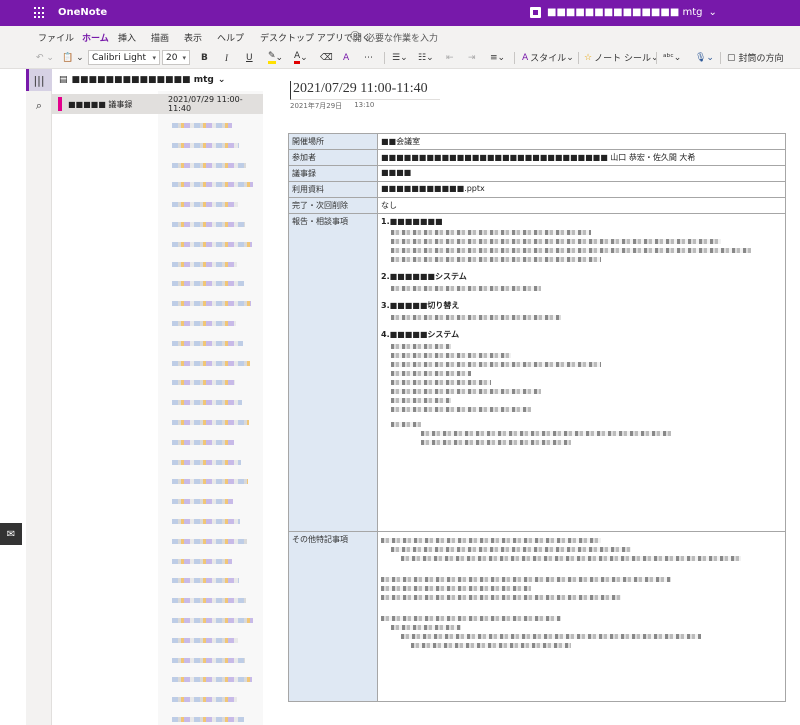 This screenshot has width=800, height=725. I want to click on format-painter-icon: A, so click(346, 57).